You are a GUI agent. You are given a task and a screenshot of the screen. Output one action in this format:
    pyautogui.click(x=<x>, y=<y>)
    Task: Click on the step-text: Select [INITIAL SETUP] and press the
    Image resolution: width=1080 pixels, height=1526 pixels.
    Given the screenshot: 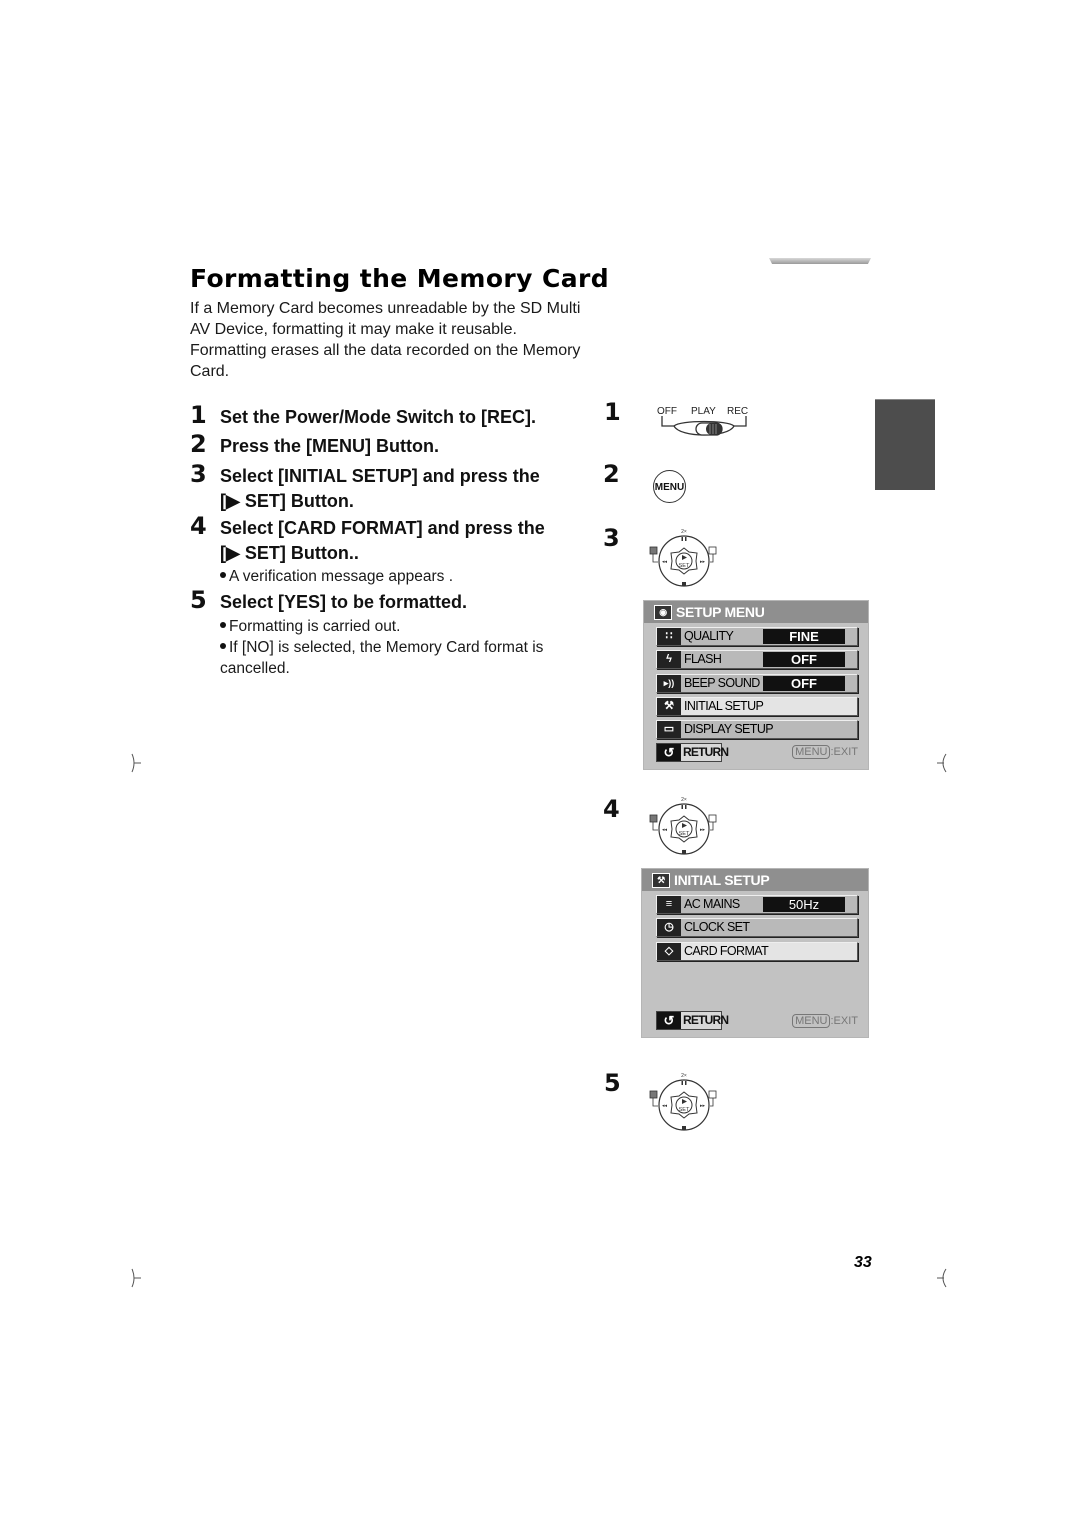 What is the action you would take?
    pyautogui.click(x=380, y=476)
    